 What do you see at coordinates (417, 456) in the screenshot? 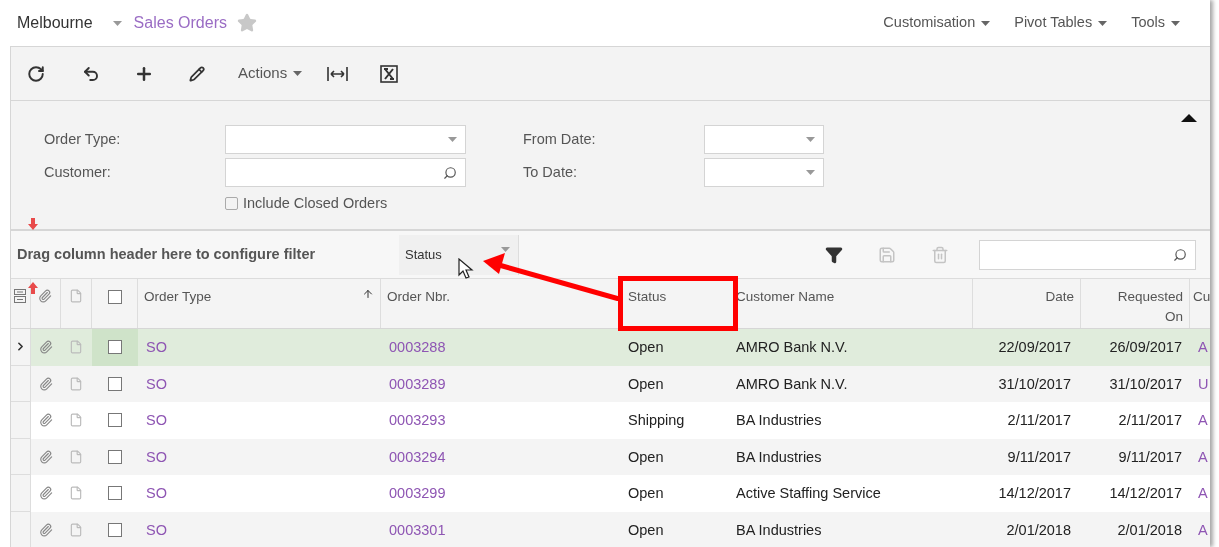
I see `table-link: 0003294` at bounding box center [417, 456].